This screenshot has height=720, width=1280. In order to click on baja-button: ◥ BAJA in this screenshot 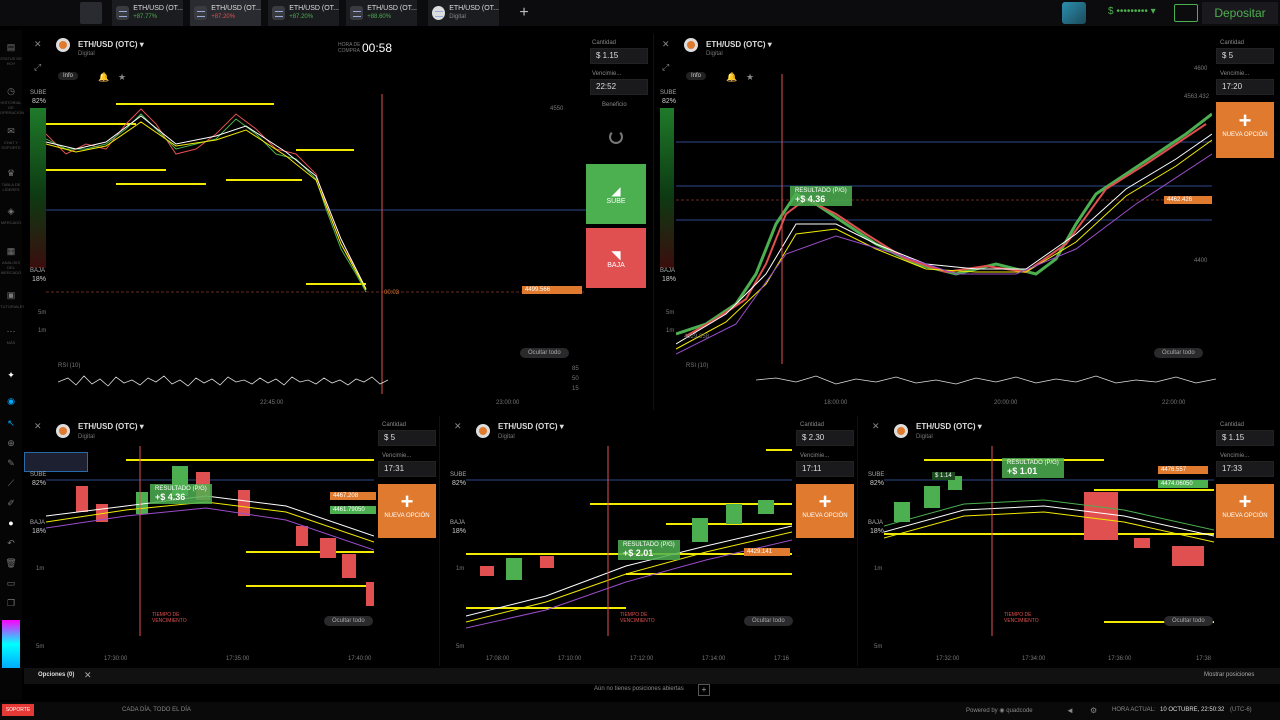, I will do `click(616, 258)`.